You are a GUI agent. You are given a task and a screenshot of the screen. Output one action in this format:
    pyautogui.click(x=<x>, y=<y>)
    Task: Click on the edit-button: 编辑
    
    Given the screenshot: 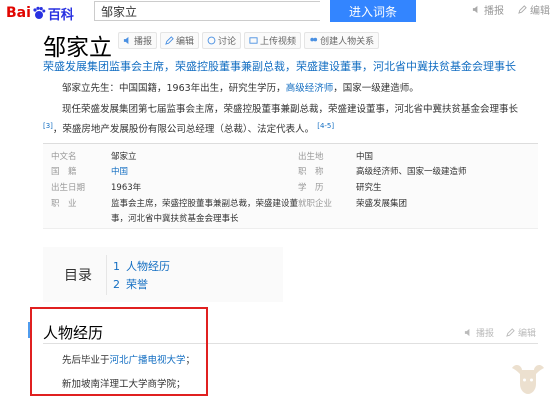 What is the action you would take?
    pyautogui.click(x=180, y=40)
    